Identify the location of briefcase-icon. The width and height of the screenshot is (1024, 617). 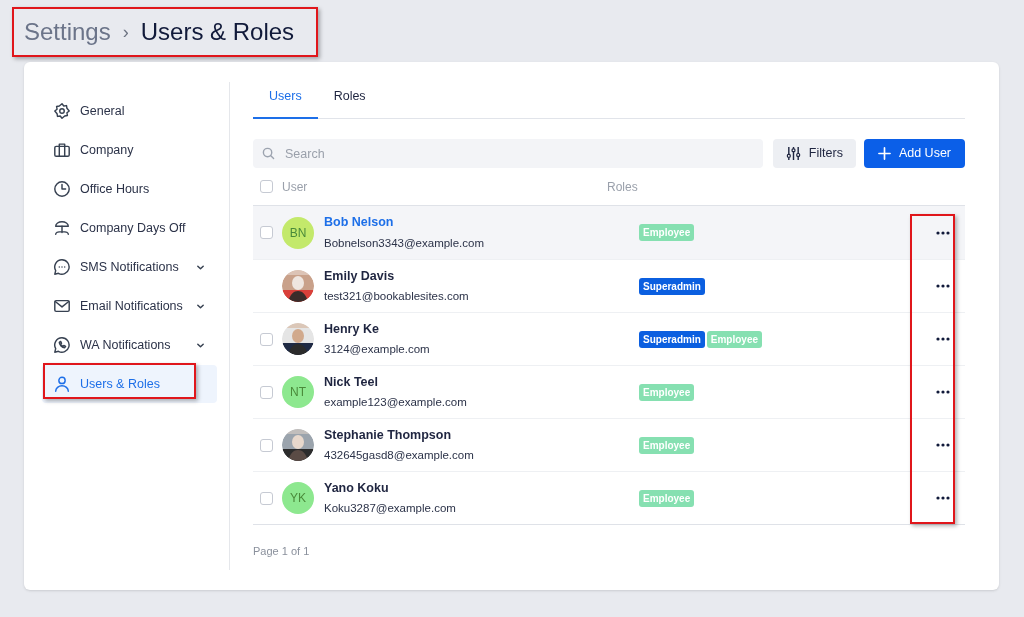
(62, 150).